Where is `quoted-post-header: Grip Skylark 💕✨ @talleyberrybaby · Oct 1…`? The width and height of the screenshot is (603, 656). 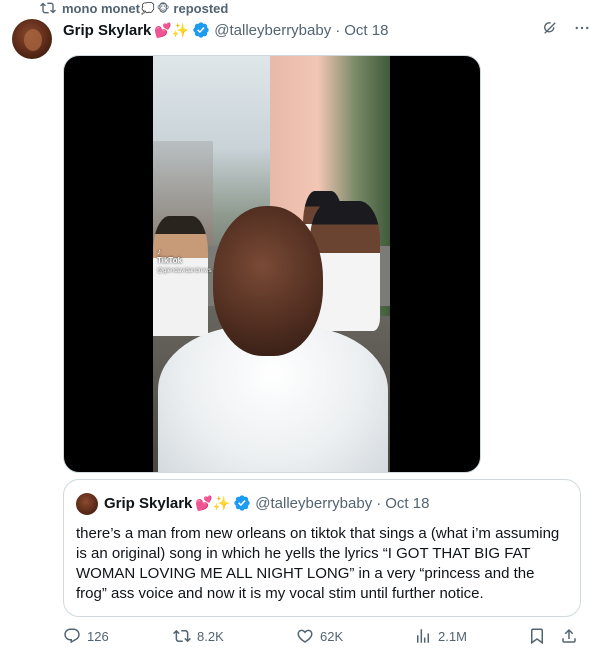 quoted-post-header: Grip Skylark 💕✨ @talleyberrybaby · Oct 1… is located at coordinates (266, 503).